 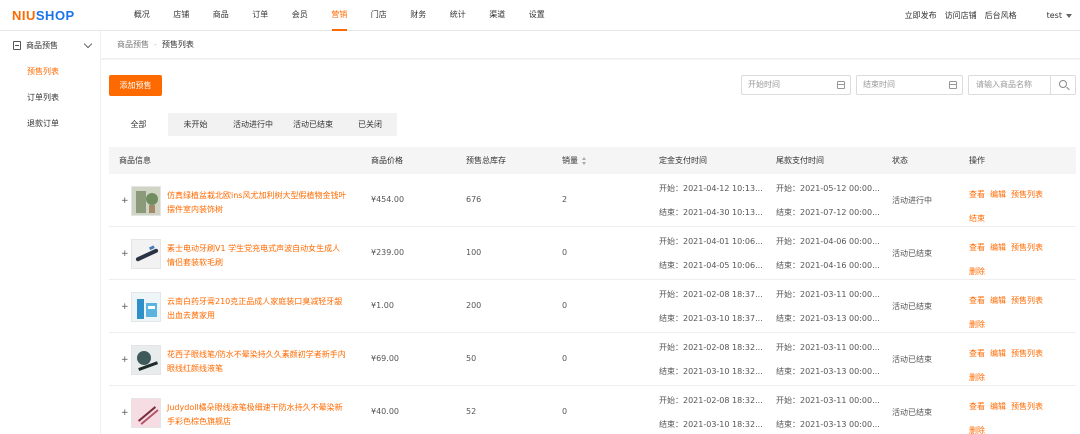 I want to click on col-operations: 操作, so click(x=977, y=160).